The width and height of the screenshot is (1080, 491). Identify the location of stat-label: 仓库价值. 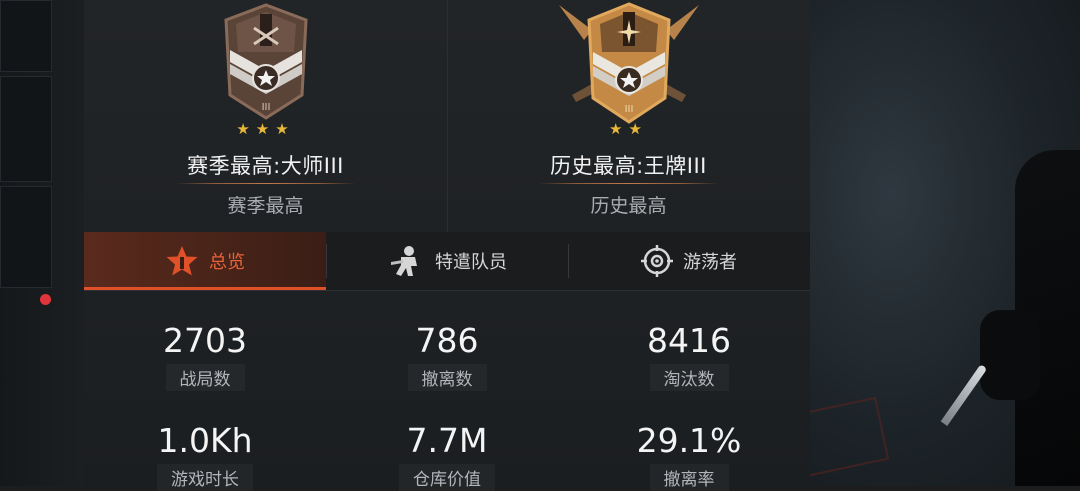
(447, 477).